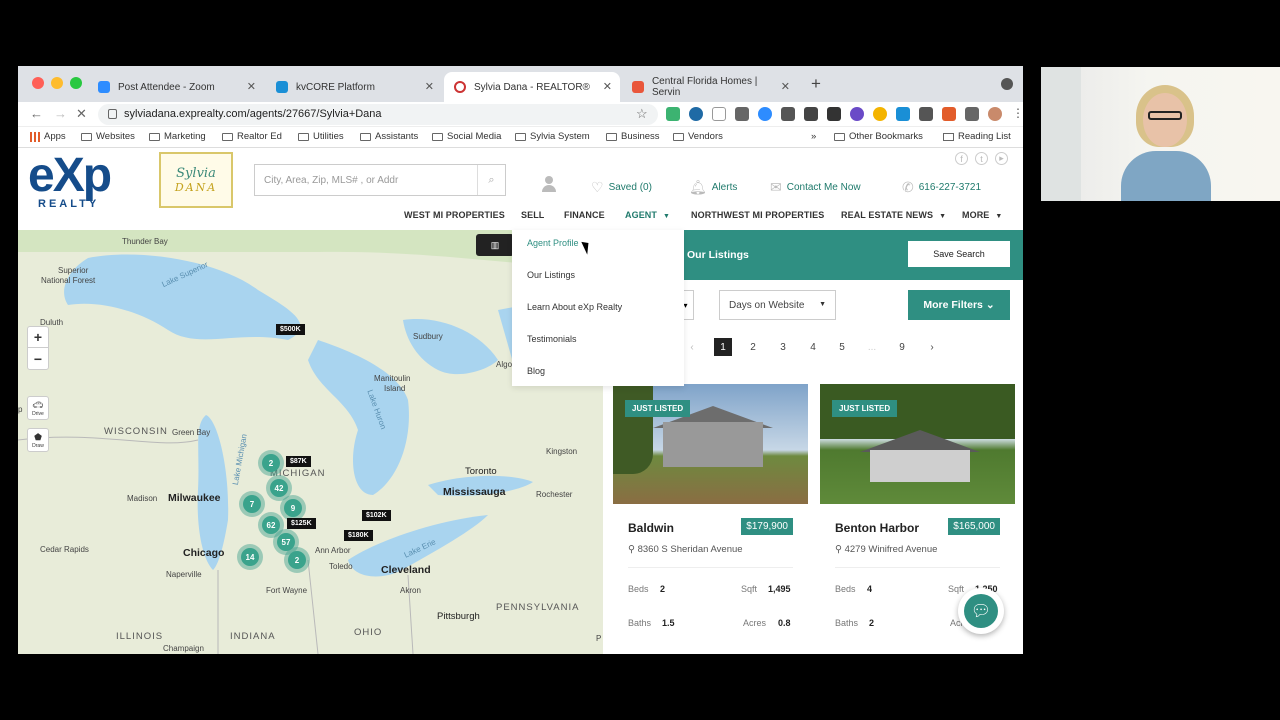  I want to click on alerts-link: 🔔︎ Alerts, so click(713, 187).